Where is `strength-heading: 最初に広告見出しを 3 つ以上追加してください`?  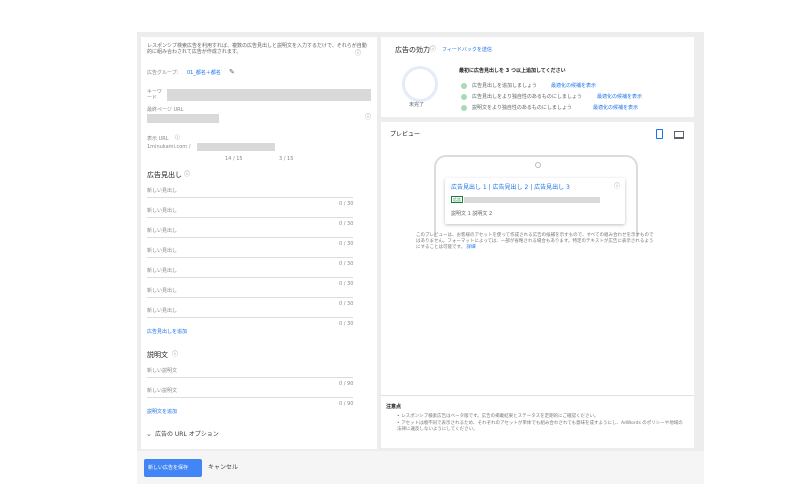
strength-heading: 最初に広告見出しを 3 つ以上追加してください is located at coordinates (512, 71).